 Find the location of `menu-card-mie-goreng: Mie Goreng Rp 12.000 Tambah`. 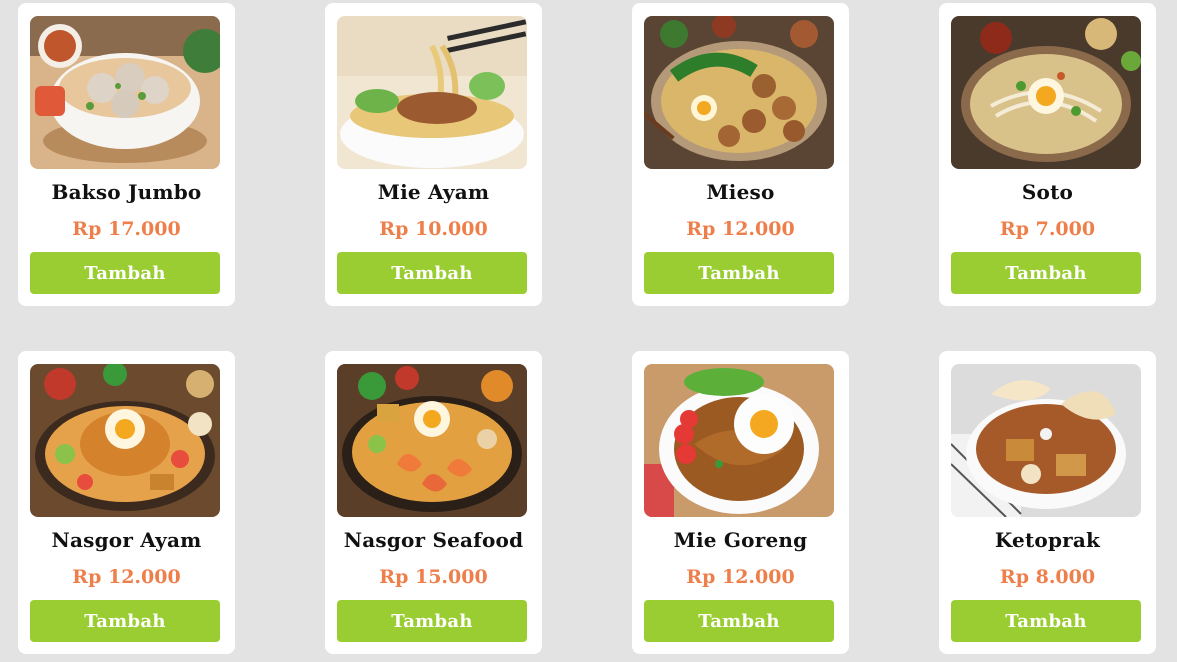

menu-card-mie-goreng: Mie Goreng Rp 12.000 Tambah is located at coordinates (740, 502).